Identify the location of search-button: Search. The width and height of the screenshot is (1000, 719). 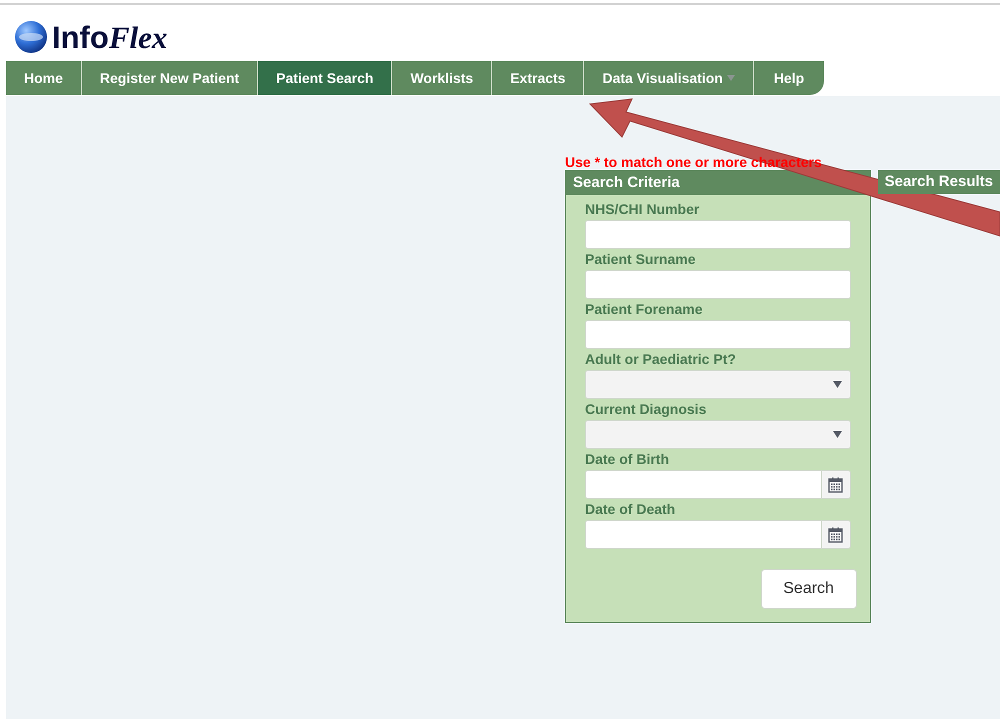
(808, 589).